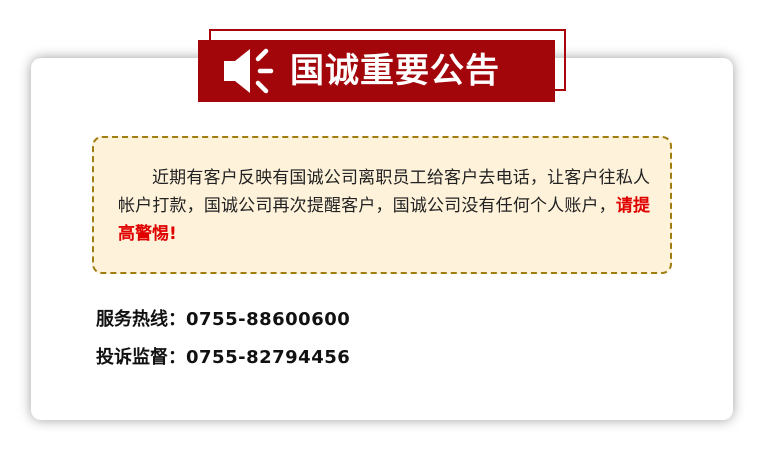 The width and height of the screenshot is (771, 457). Describe the element at coordinates (141, 319) in the screenshot. I see `service-hotline-label: 服务热线：` at that location.